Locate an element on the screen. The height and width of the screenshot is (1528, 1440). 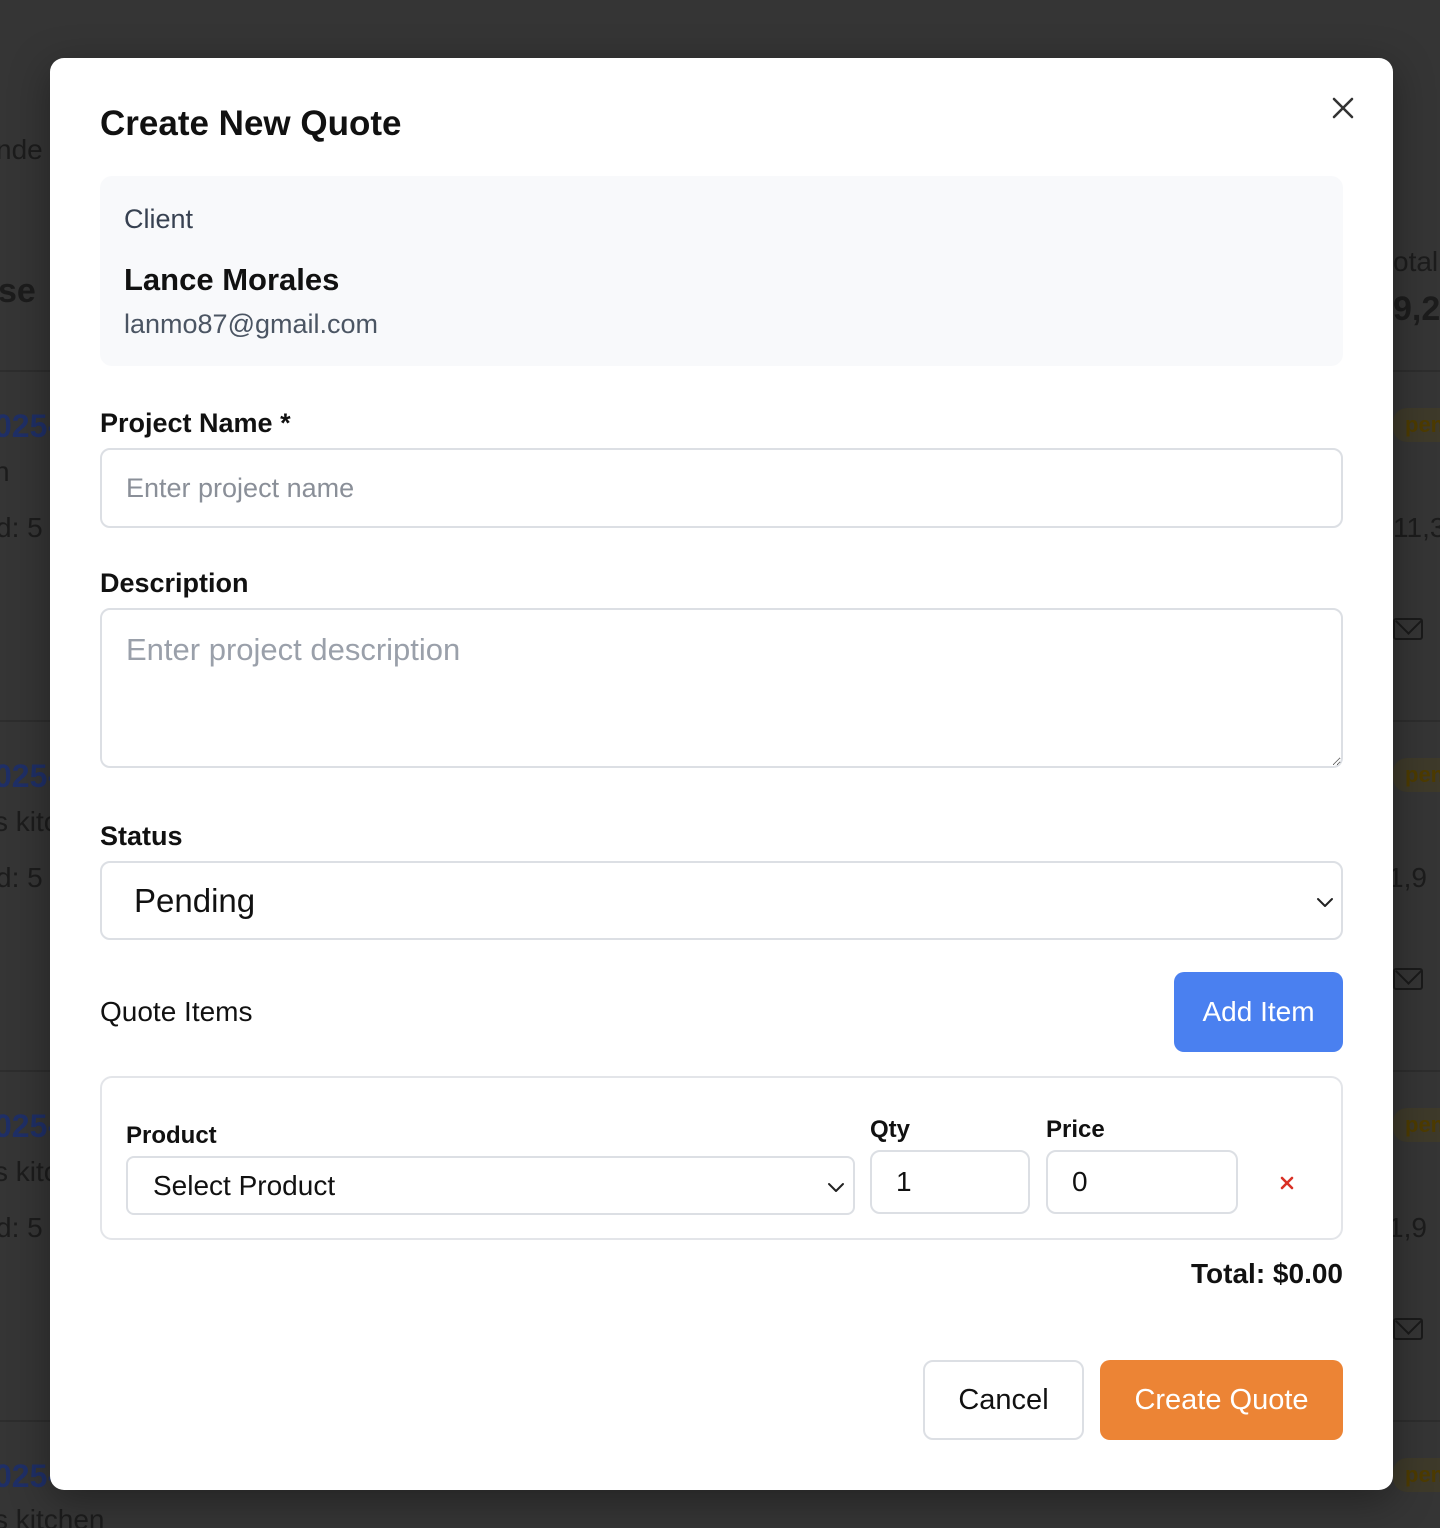
client-card: Client Lance Morales lanmo87@gmail.com is located at coordinates (721, 271).